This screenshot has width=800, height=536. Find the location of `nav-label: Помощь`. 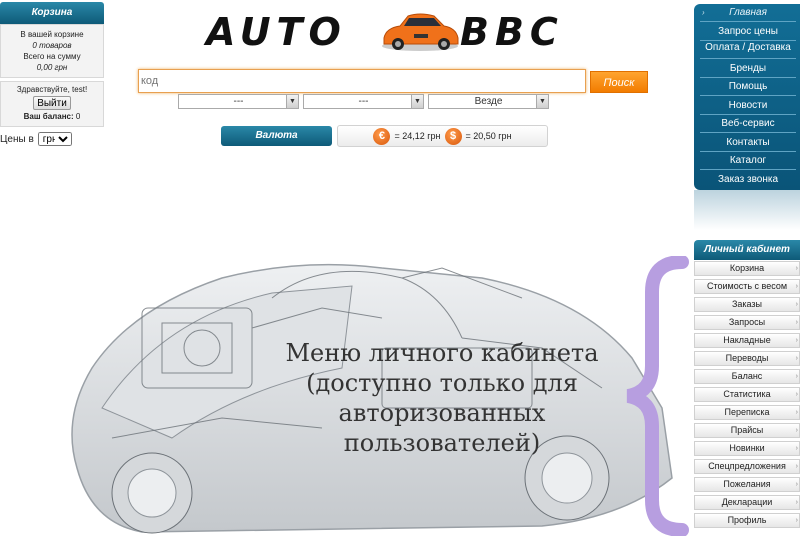

nav-label: Помощь is located at coordinates (748, 86).